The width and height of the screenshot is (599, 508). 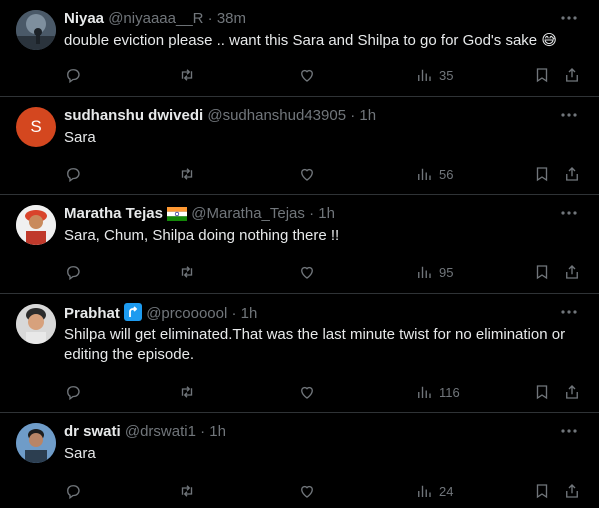 What do you see at coordinates (446, 272) in the screenshot?
I see `views-count: 95` at bounding box center [446, 272].